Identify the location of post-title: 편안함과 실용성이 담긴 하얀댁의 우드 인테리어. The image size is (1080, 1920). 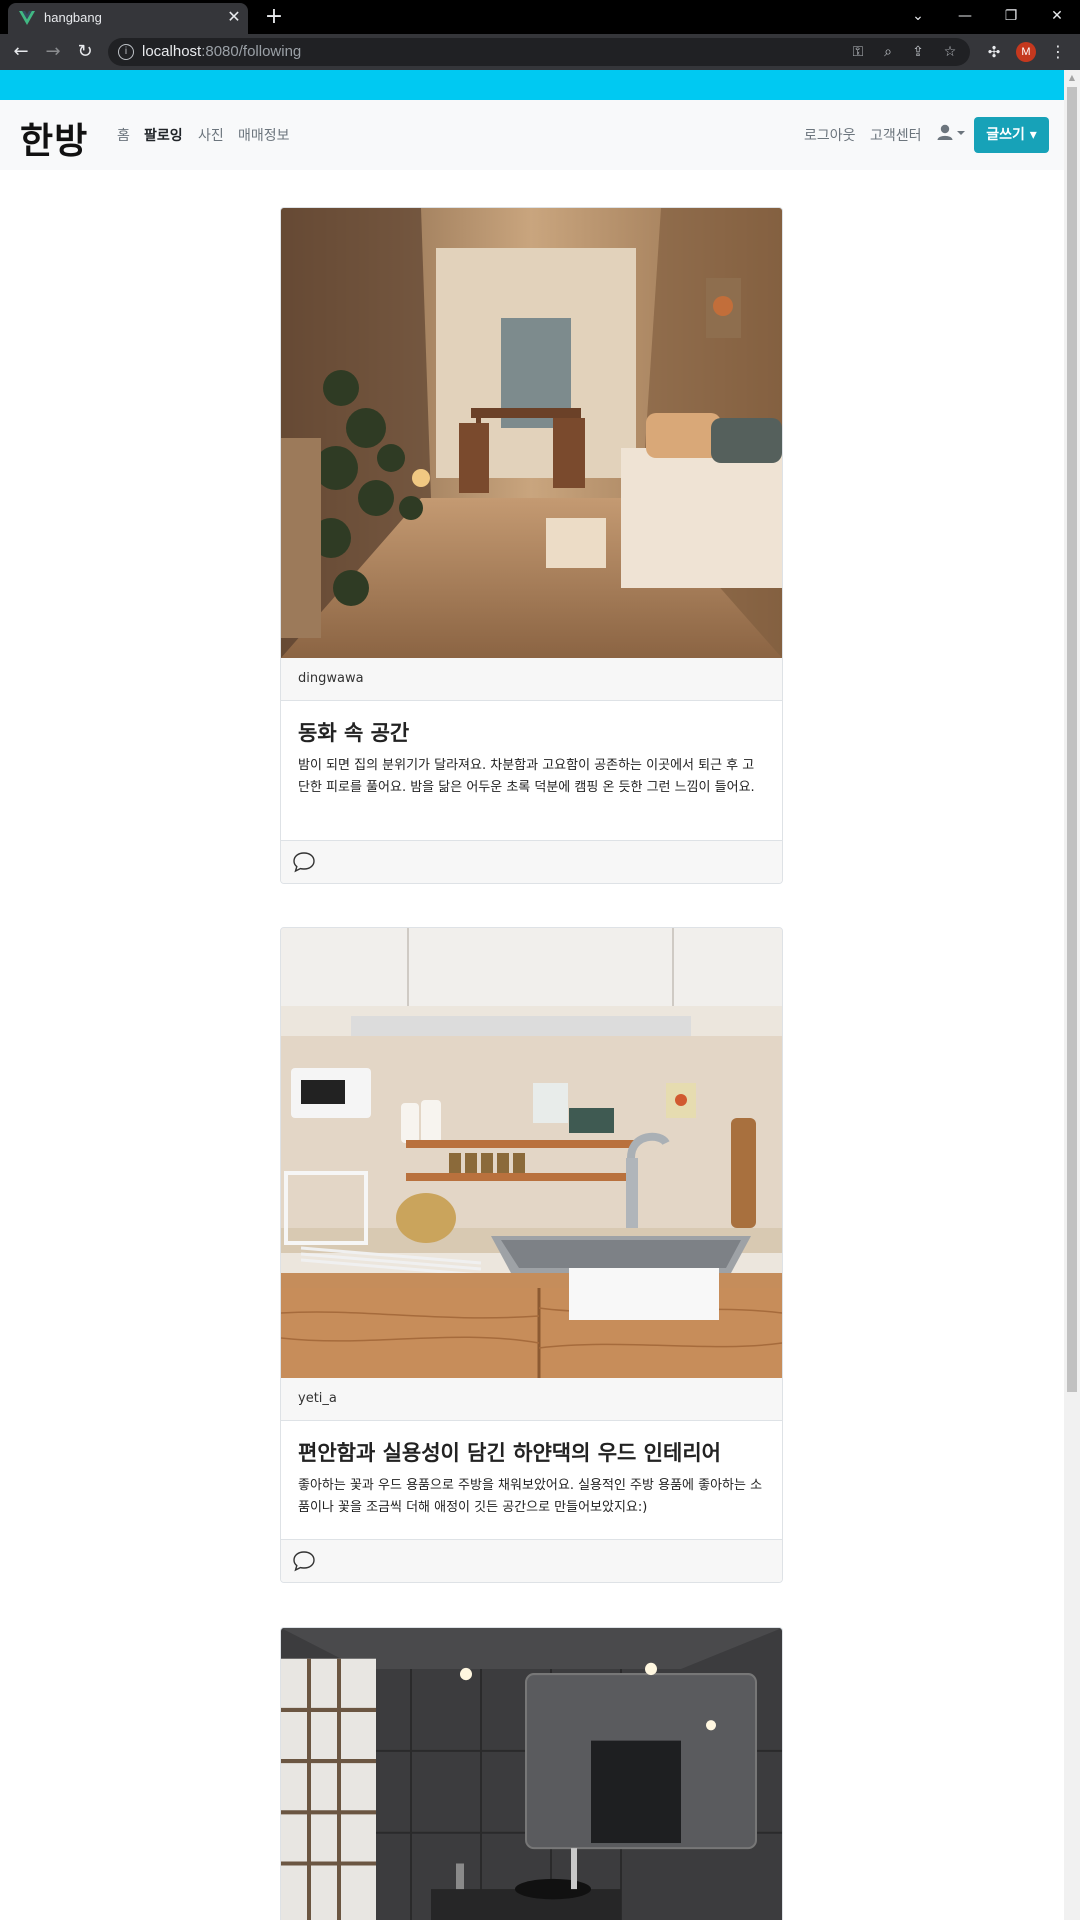
(509, 1452).